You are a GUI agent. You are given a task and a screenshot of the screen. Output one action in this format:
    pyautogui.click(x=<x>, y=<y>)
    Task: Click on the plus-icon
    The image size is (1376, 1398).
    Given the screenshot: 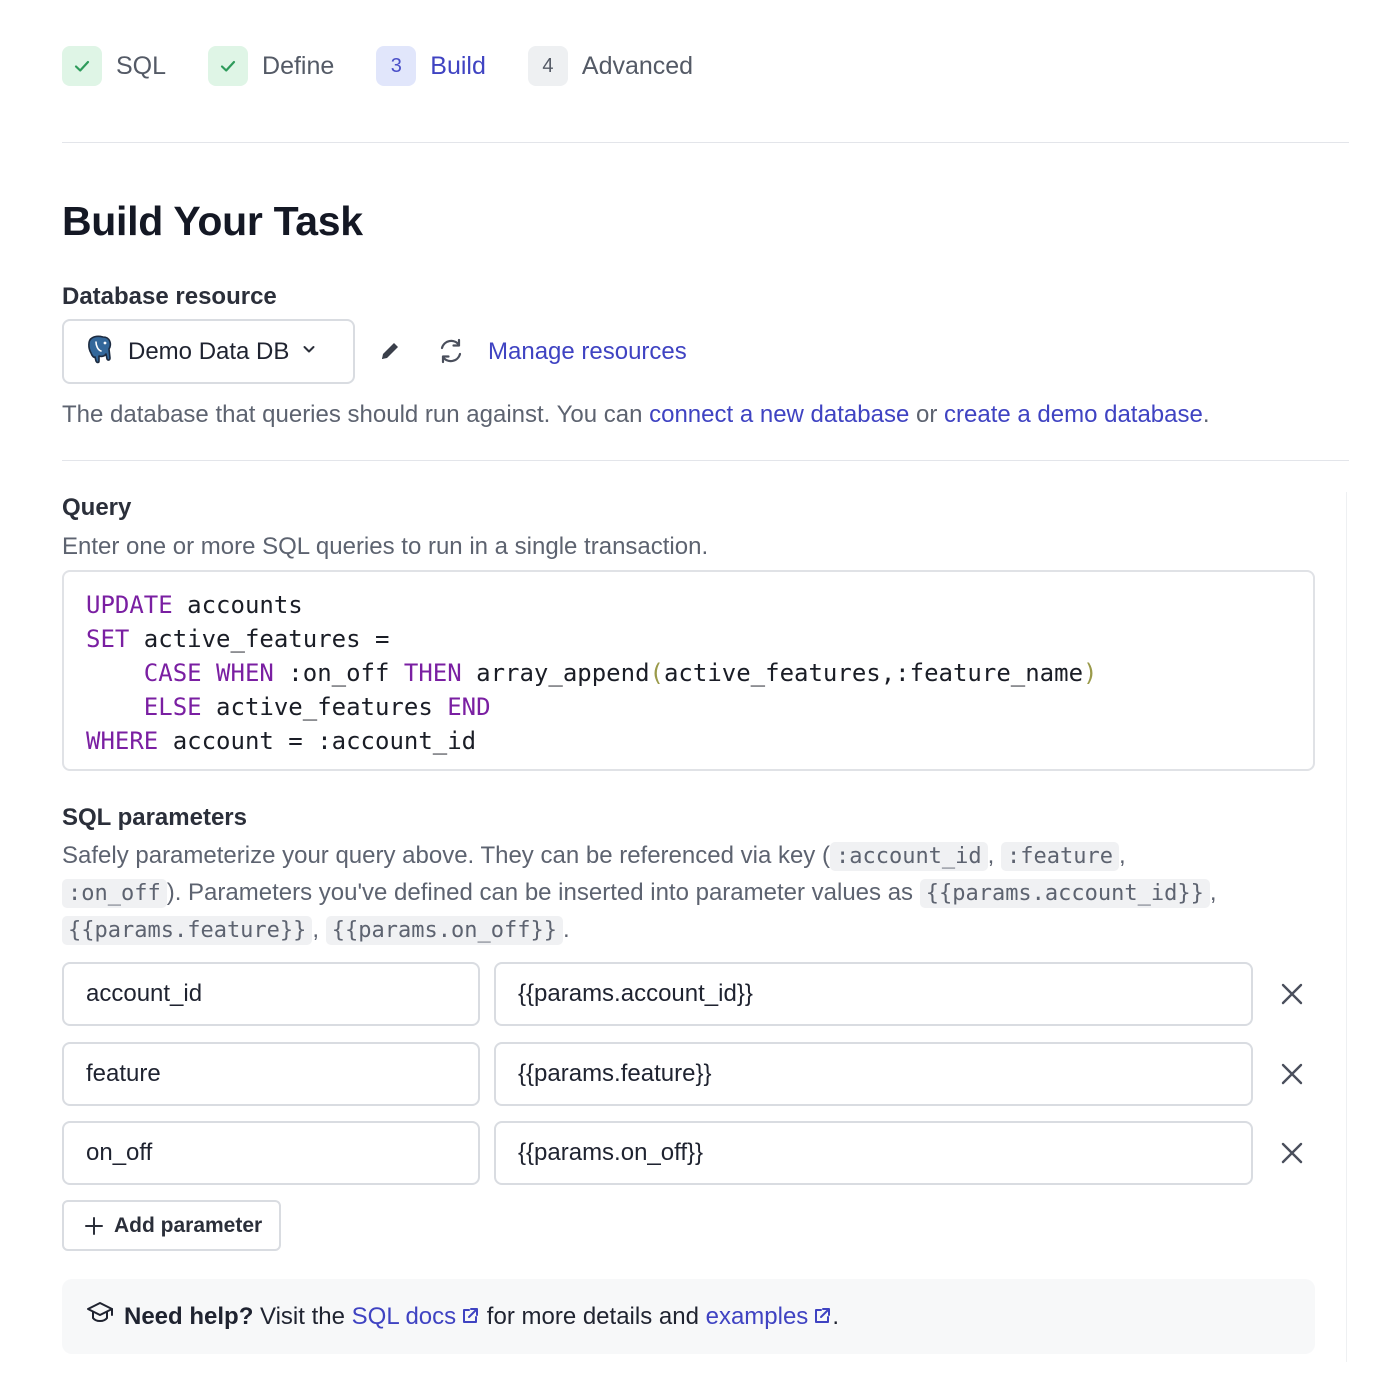 What is the action you would take?
    pyautogui.click(x=94, y=1225)
    